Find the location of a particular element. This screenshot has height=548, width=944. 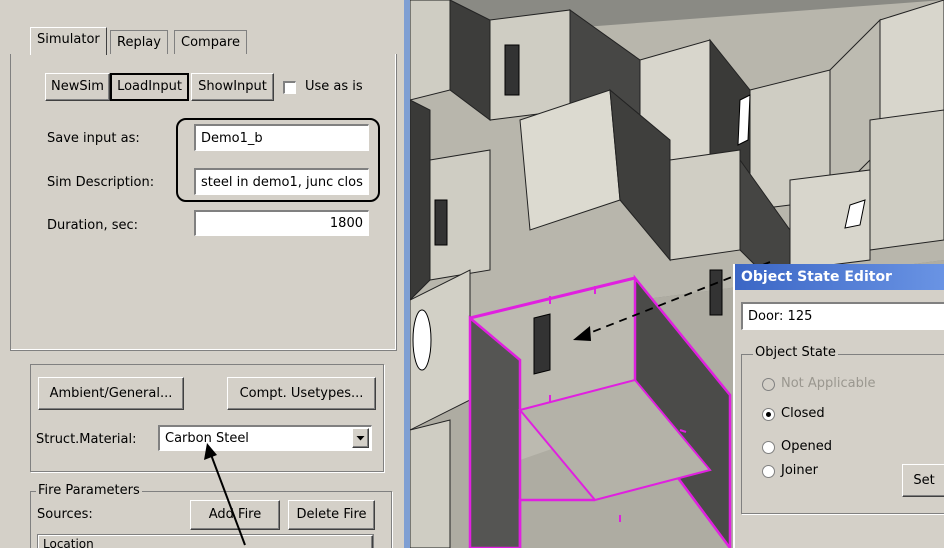

joiner-label: Joiner is located at coordinates (799, 470).